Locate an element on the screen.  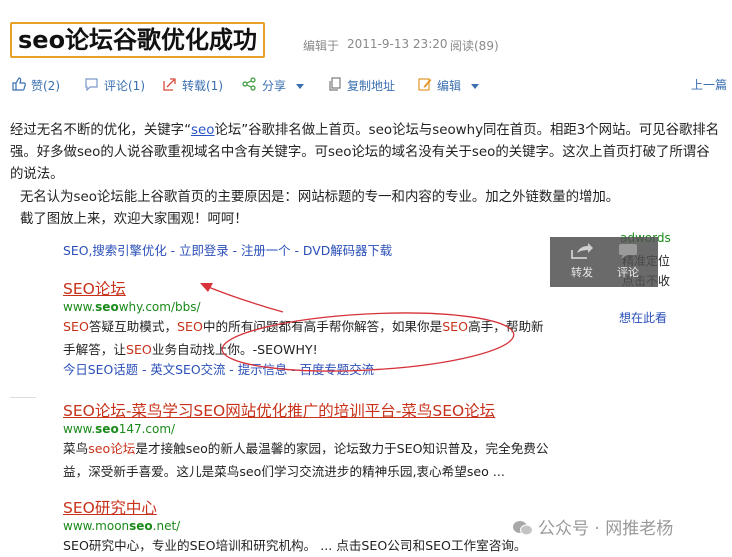
overlay-repost-button: 转发 is located at coordinates (582, 261).